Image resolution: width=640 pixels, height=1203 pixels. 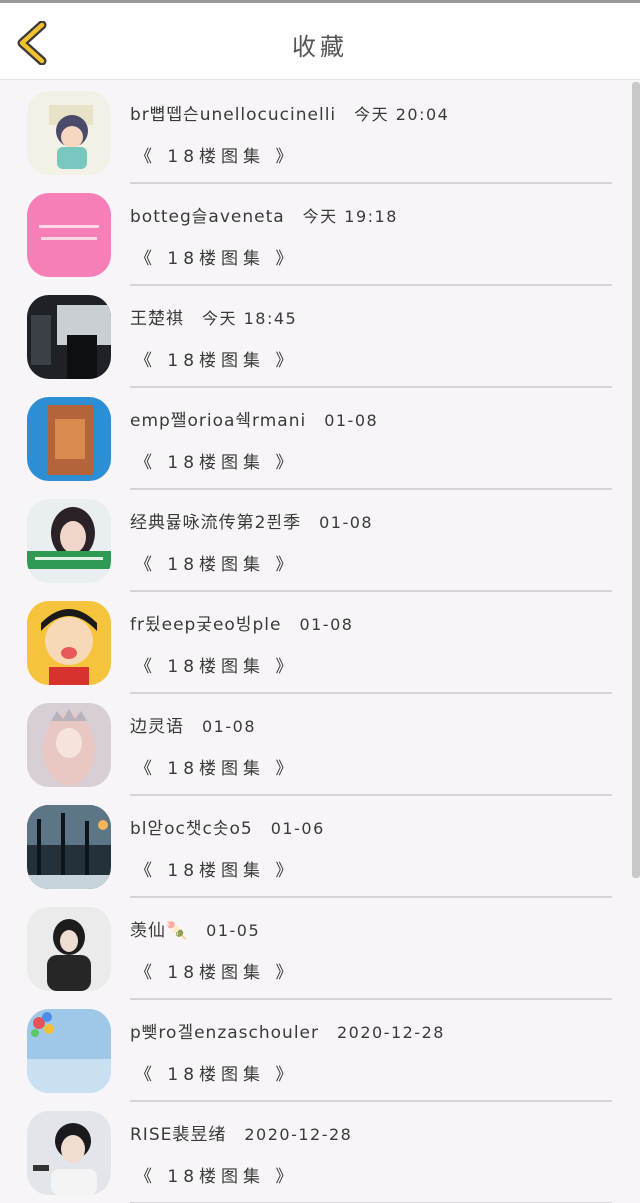 I want to click on list-item: 经典뮳咏流传第2퓐季 01-08 《 18楼图集 》, so click(x=316, y=541).